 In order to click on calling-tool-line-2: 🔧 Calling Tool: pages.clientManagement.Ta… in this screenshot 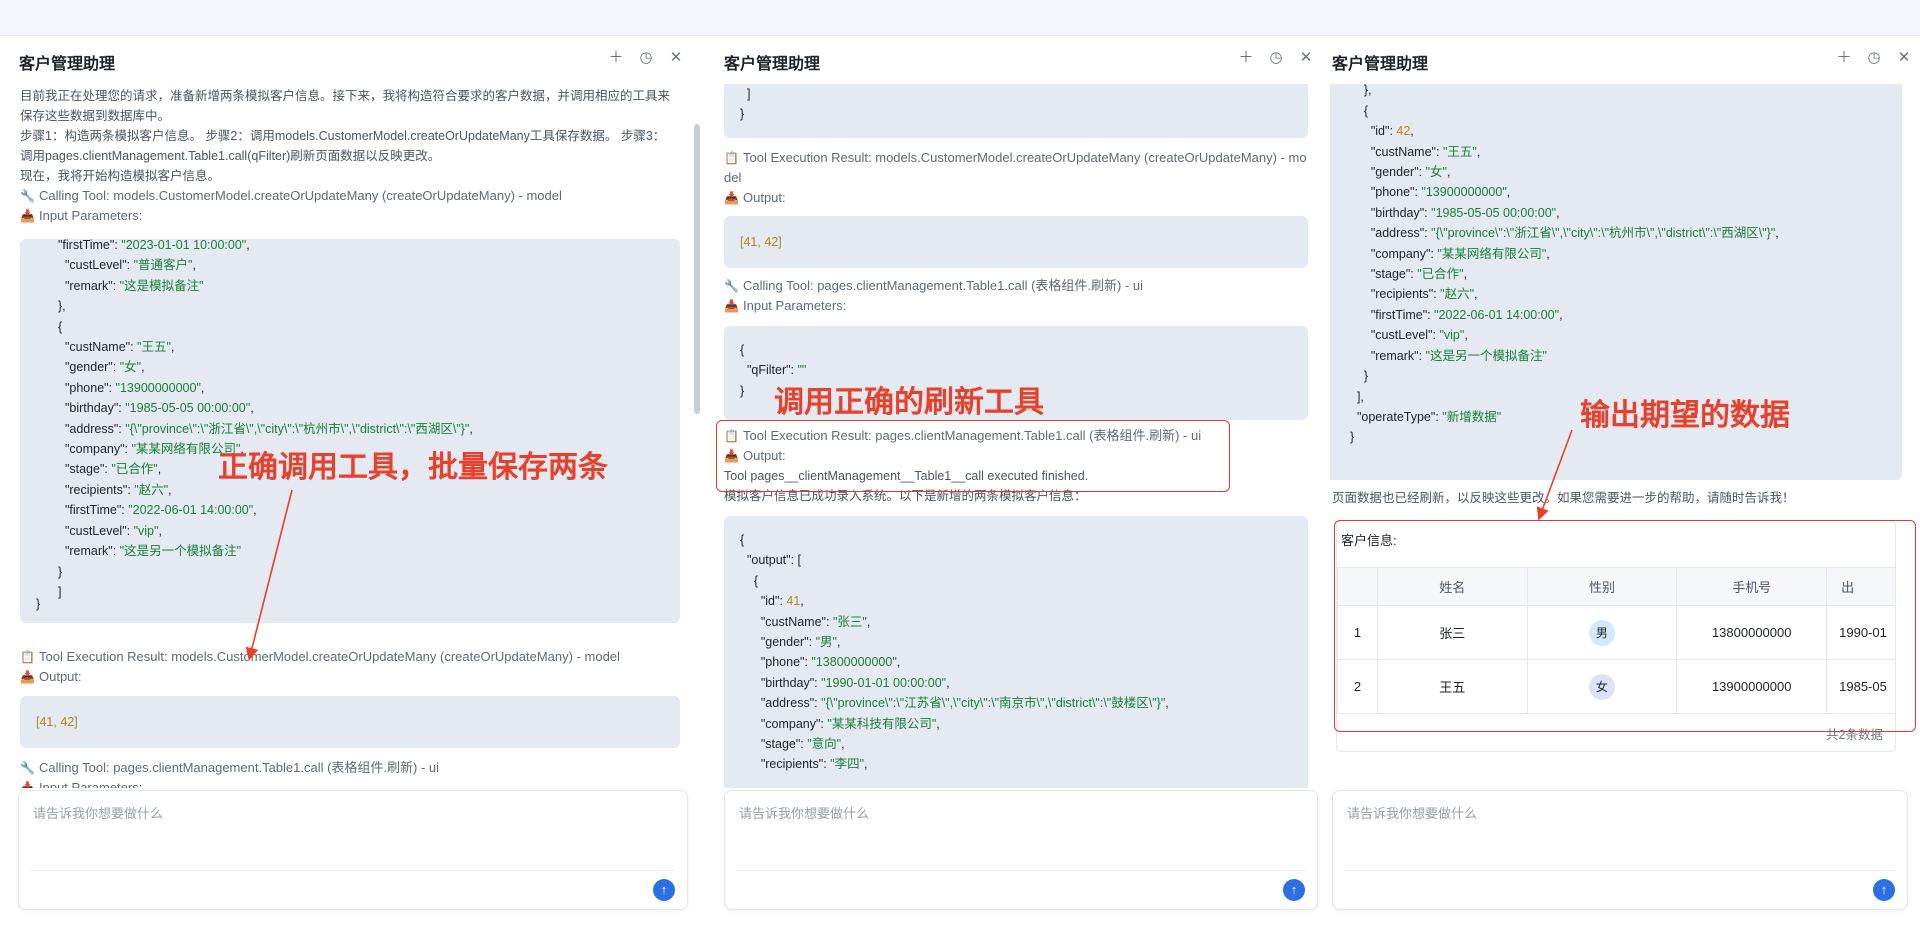, I will do `click(229, 768)`.